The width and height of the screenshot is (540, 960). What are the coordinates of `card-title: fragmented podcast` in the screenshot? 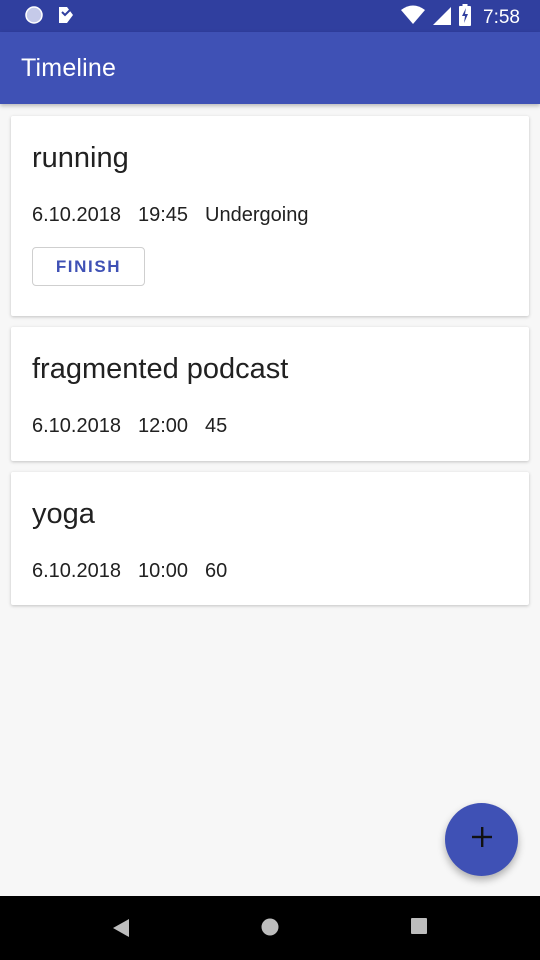 It's located at (160, 369).